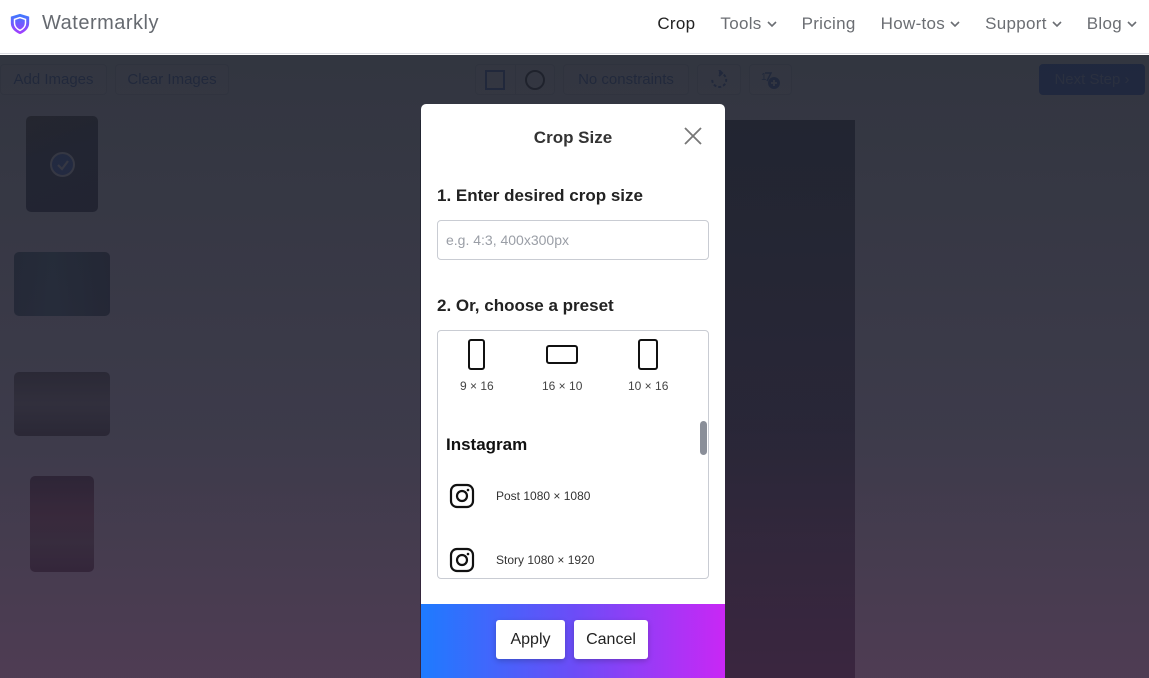 The image size is (1149, 678). I want to click on nav-label: Tools, so click(741, 23).